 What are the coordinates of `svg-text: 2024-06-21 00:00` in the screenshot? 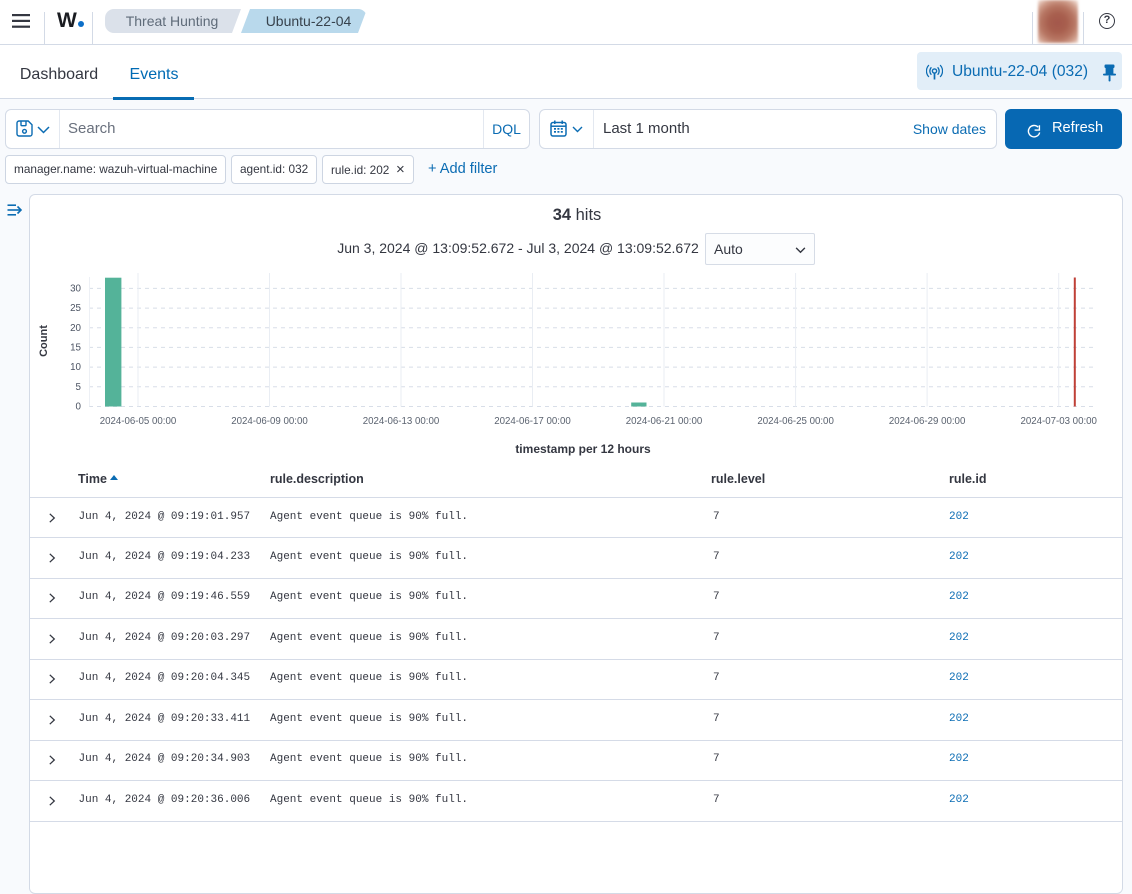 It's located at (664, 421).